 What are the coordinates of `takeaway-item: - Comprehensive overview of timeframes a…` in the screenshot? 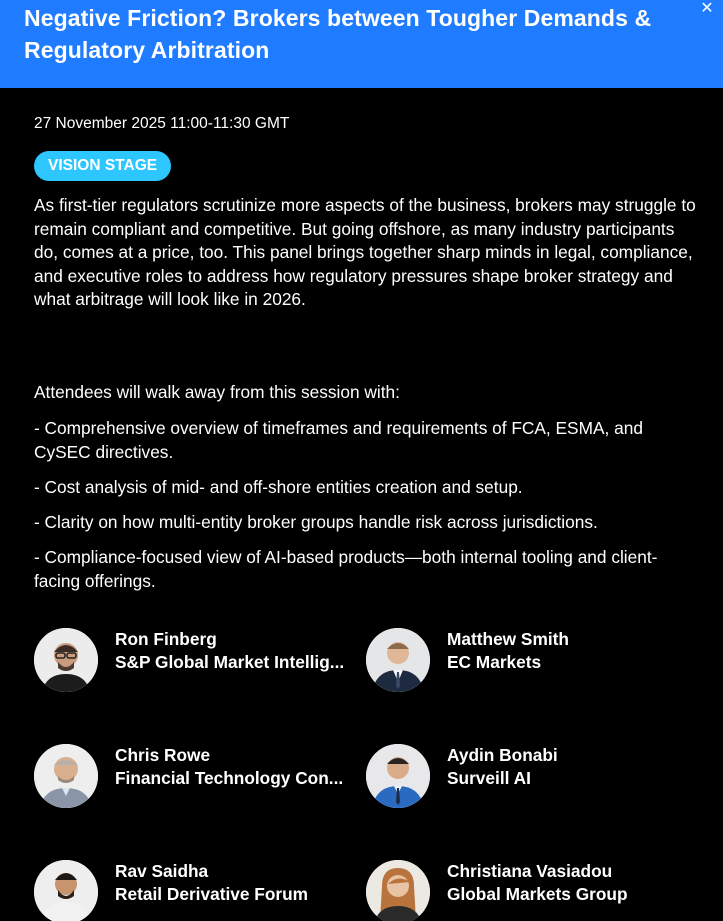 It's located at (338, 440).